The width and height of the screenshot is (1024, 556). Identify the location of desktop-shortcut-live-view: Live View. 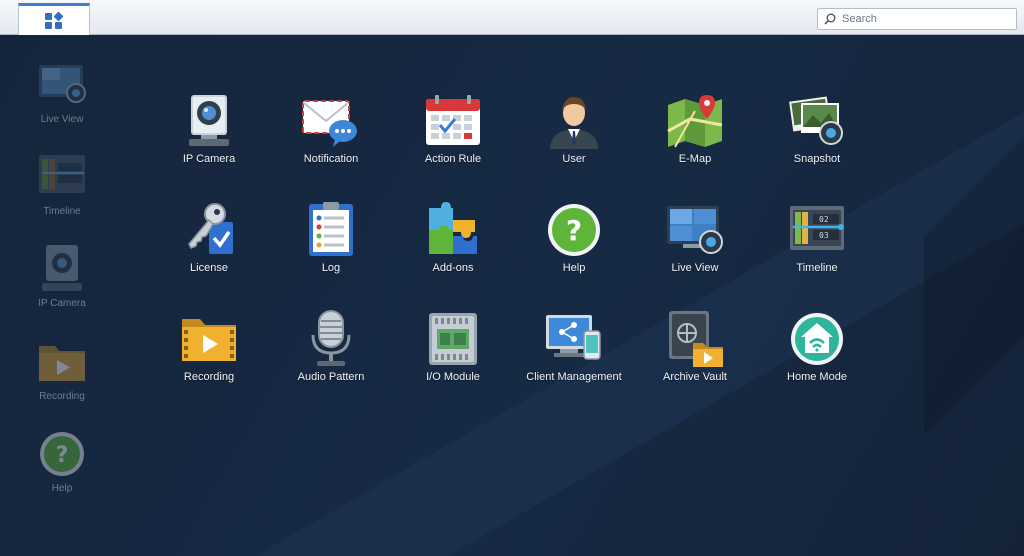
(62, 92).